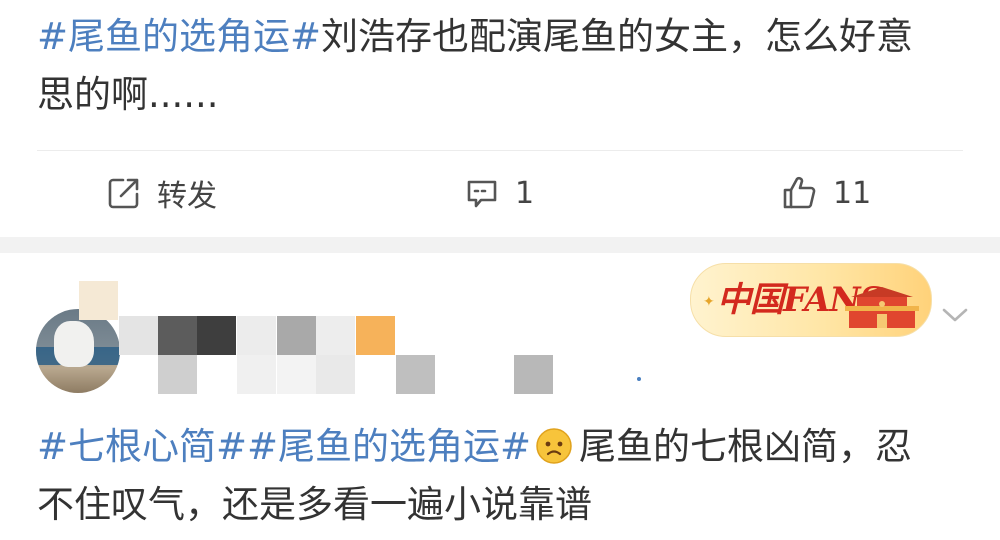 The width and height of the screenshot is (1000, 540). I want to click on comment-count: 1, so click(525, 193).